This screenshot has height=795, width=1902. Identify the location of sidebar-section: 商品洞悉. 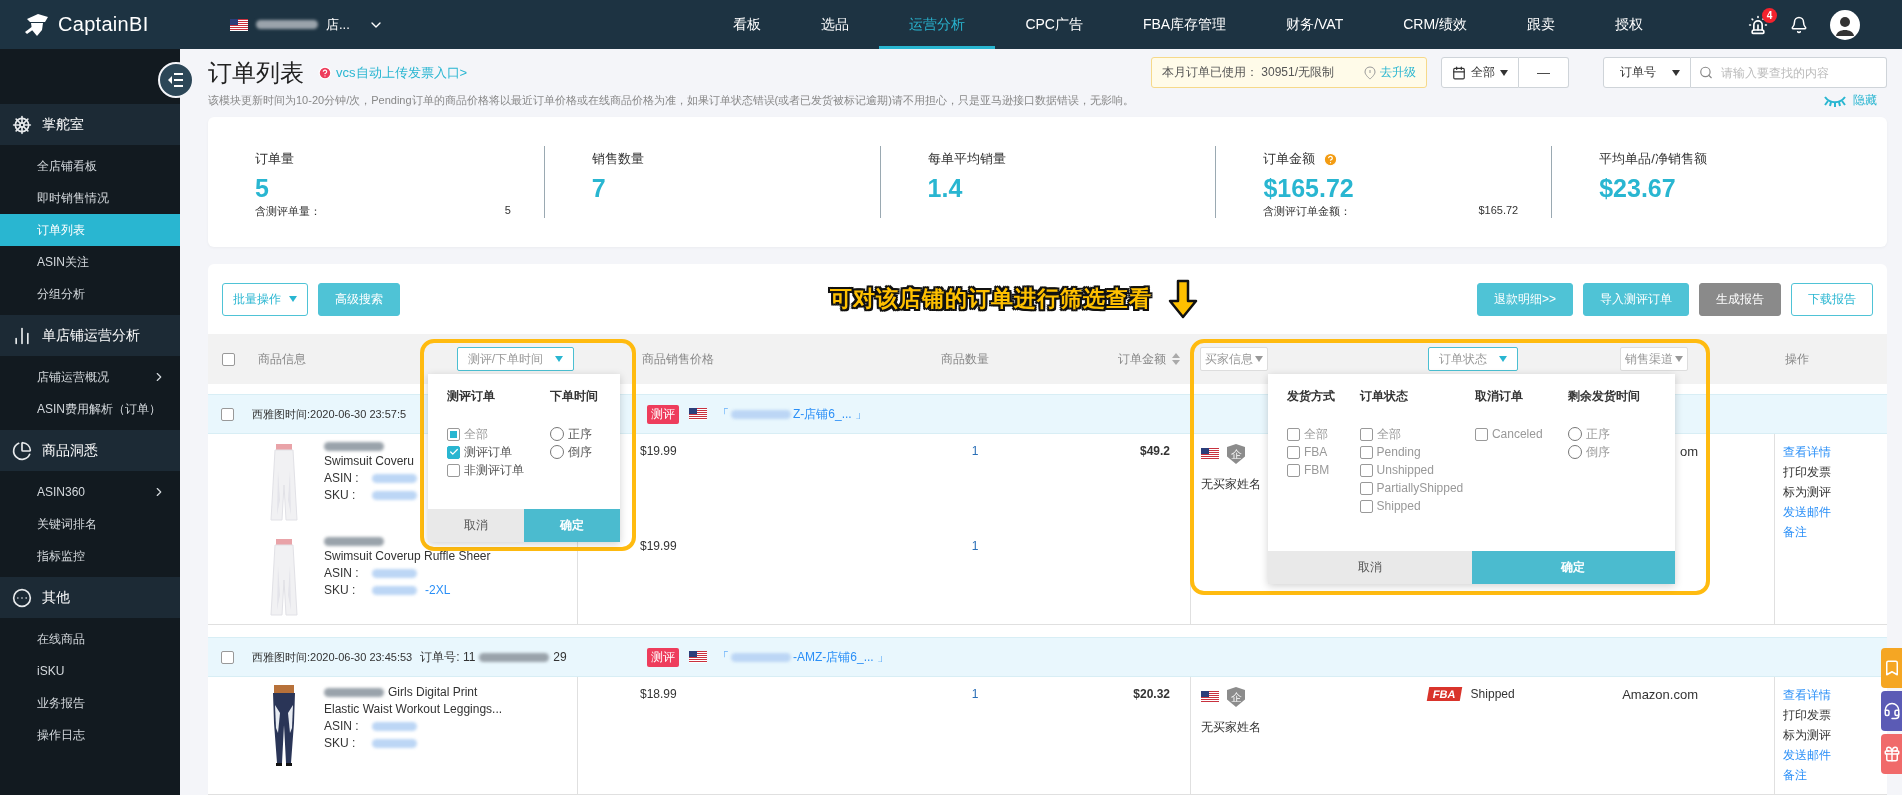
(90, 450).